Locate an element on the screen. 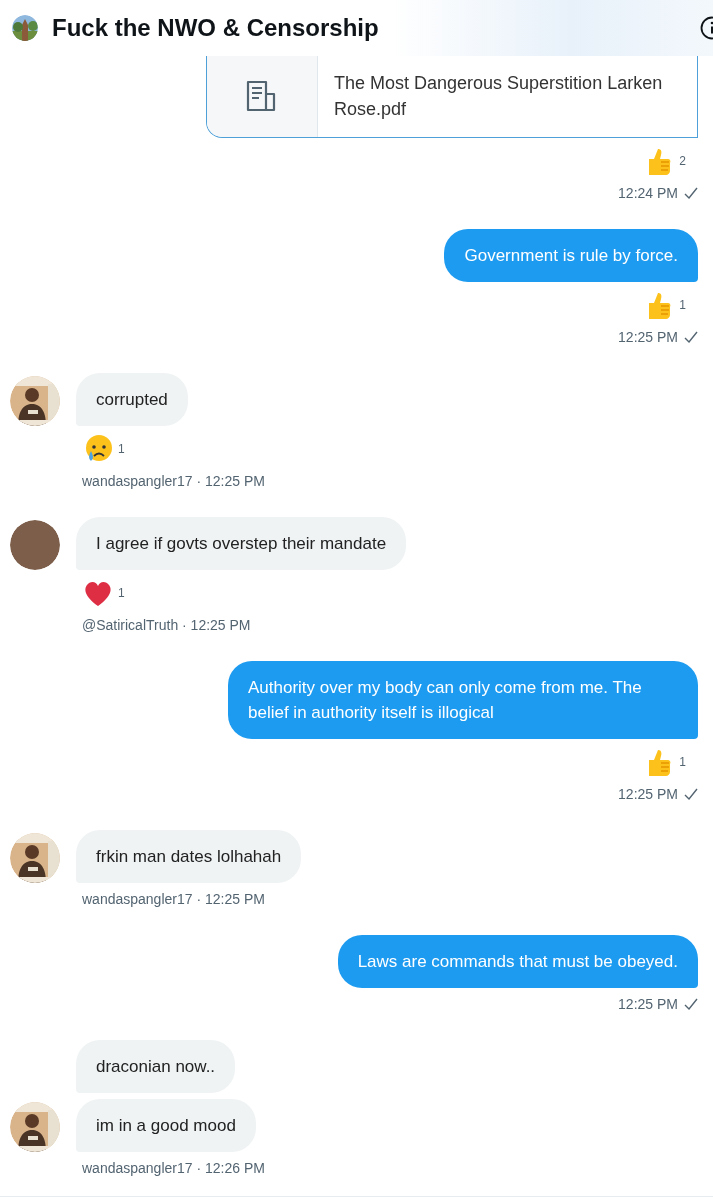  sender-timestamp: wandaspangler17 · 12:26 PM is located at coordinates (173, 1168).